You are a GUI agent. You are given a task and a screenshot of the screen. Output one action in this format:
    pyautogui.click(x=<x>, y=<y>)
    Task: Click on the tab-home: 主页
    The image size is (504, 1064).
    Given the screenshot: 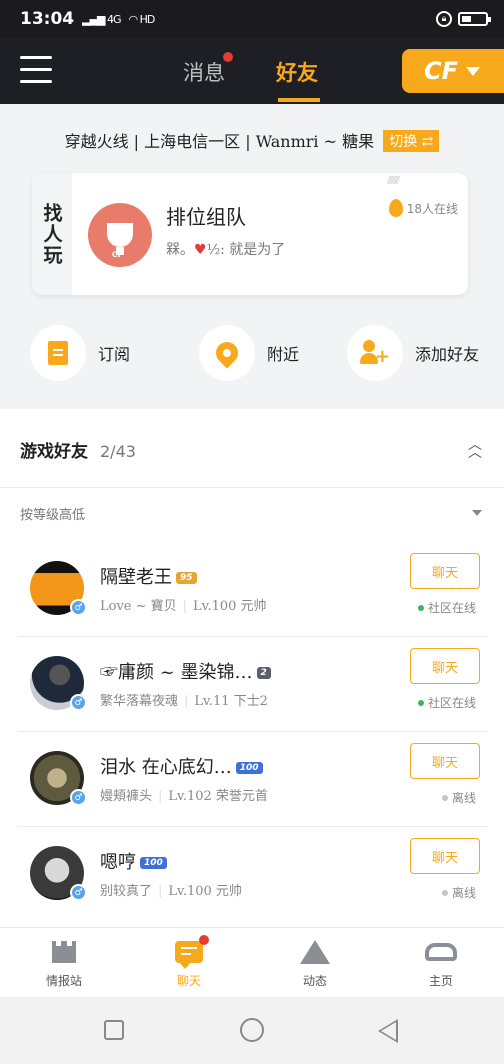 What is the action you would take?
    pyautogui.click(x=441, y=963)
    